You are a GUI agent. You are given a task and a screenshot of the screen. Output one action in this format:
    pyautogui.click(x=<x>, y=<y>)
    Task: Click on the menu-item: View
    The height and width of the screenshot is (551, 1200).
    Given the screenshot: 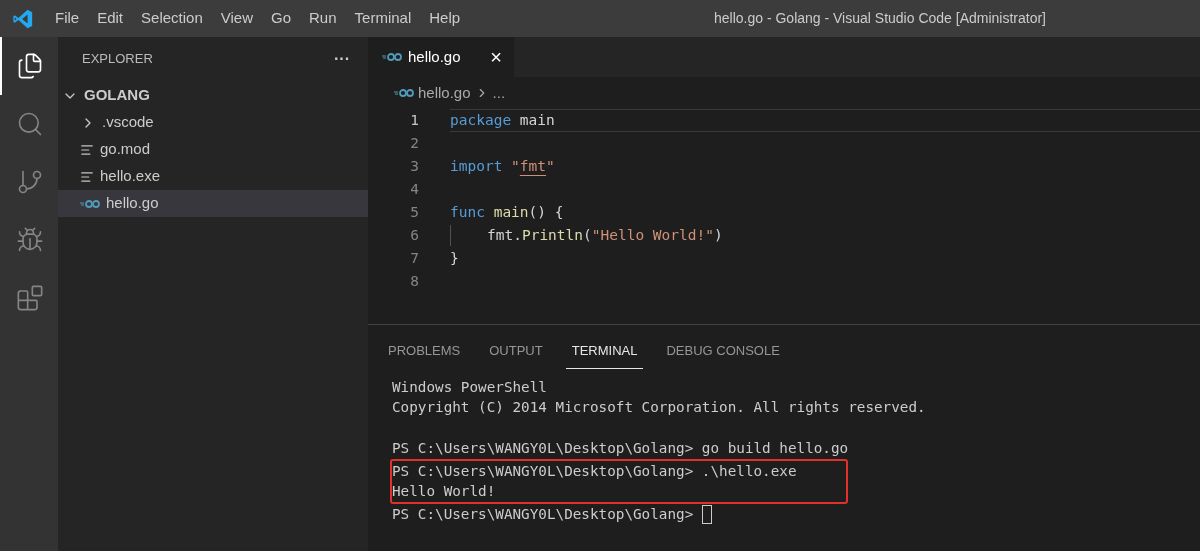 What is the action you would take?
    pyautogui.click(x=236, y=18)
    